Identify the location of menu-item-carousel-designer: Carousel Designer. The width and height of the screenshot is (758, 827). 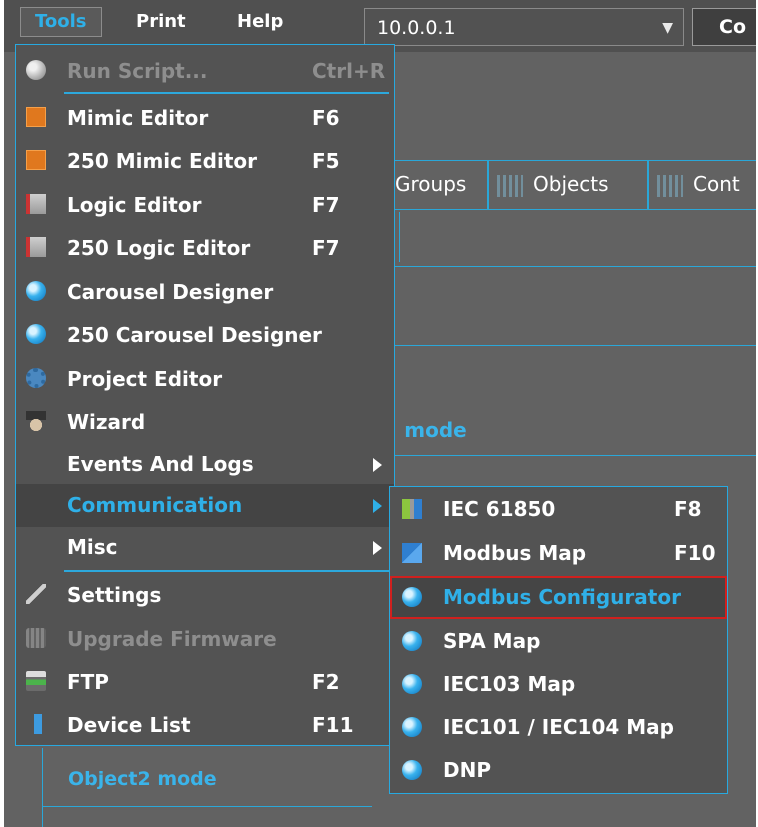
(205, 292).